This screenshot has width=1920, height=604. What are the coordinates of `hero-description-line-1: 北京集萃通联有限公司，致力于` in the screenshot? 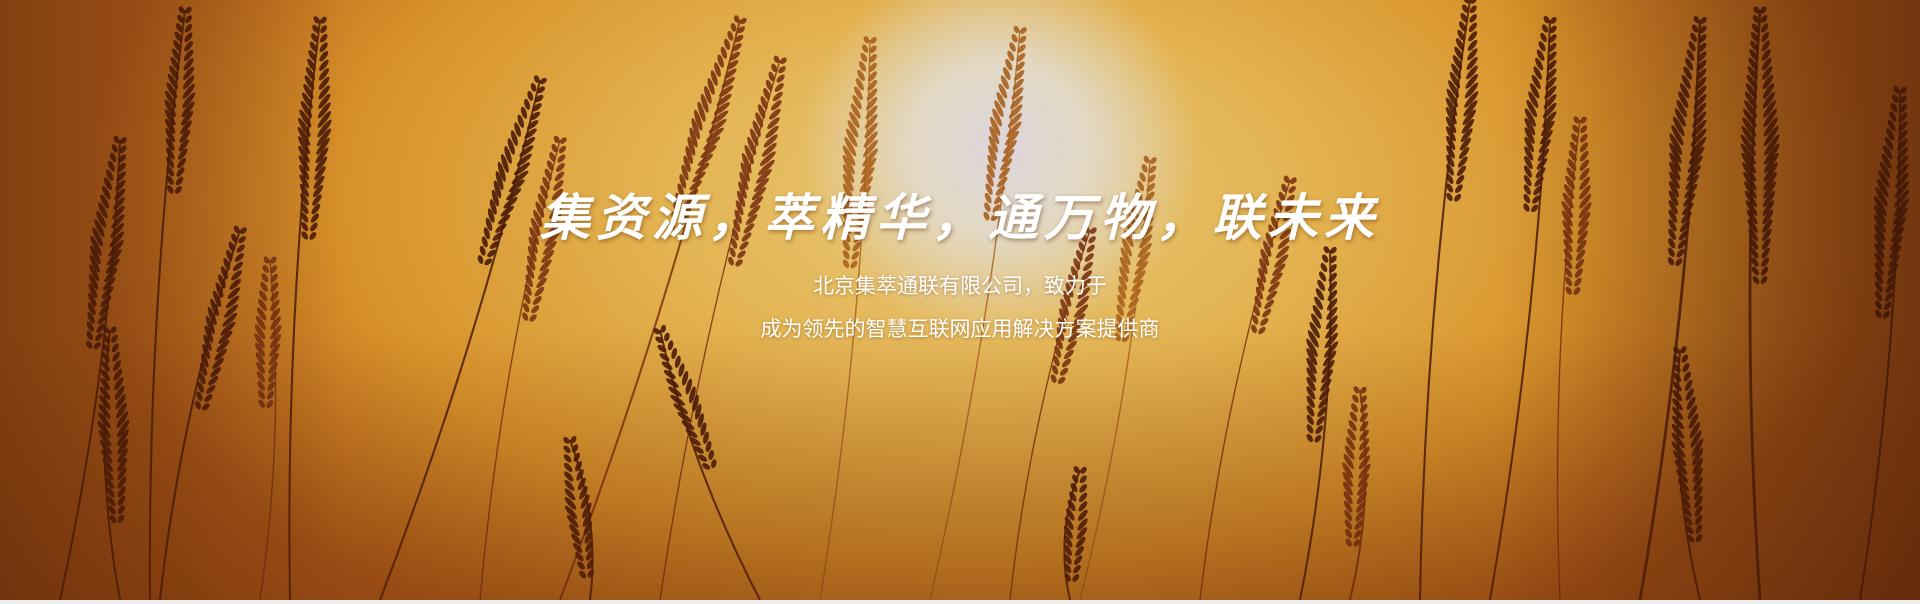 It's located at (960, 286).